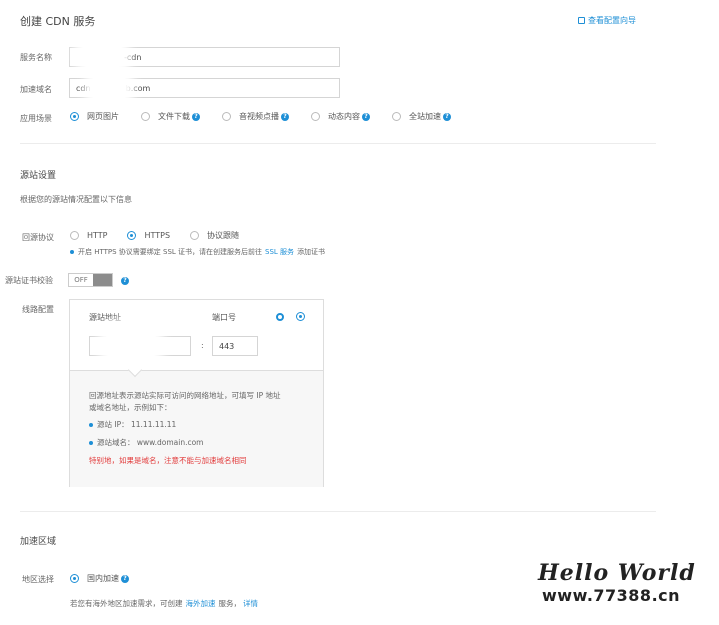 This screenshot has height=625, width=719. Describe the element at coordinates (223, 235) in the screenshot. I see `protocol-option-label: 协议跟随` at that location.